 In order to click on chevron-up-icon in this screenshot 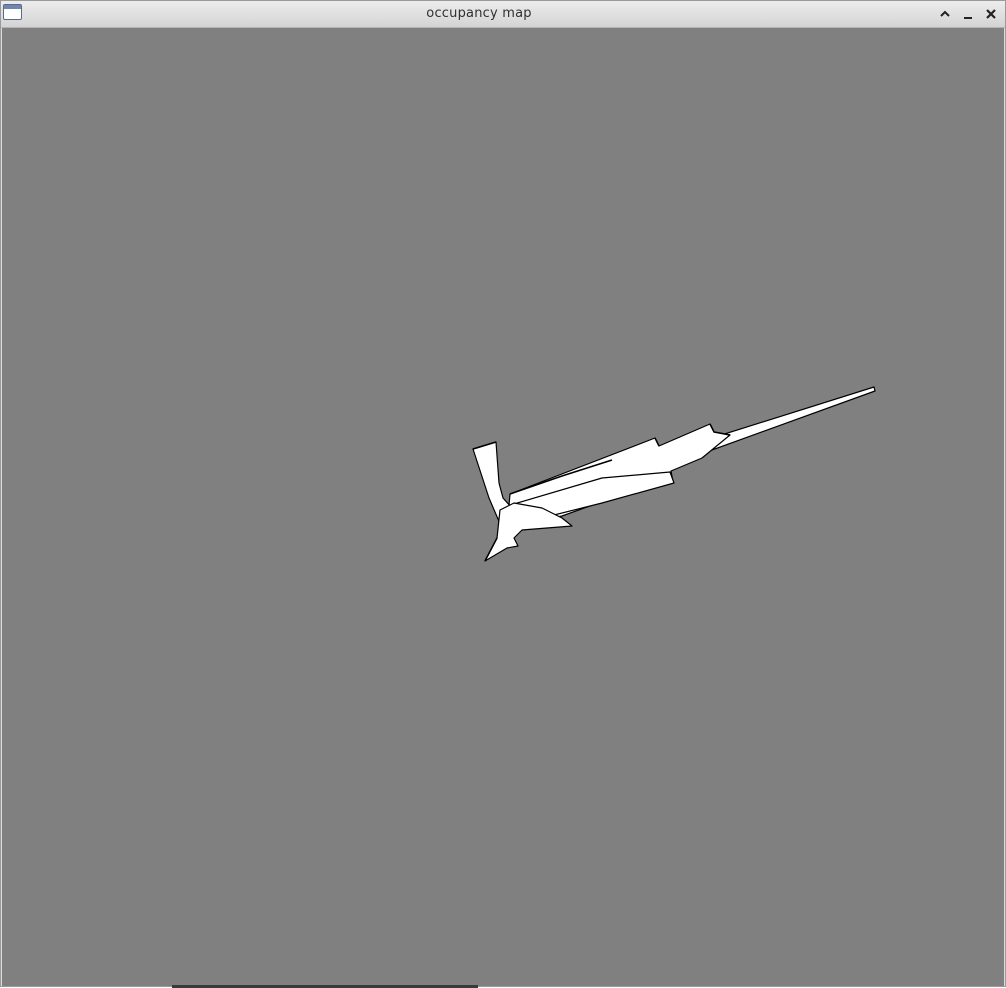, I will do `click(945, 14)`.